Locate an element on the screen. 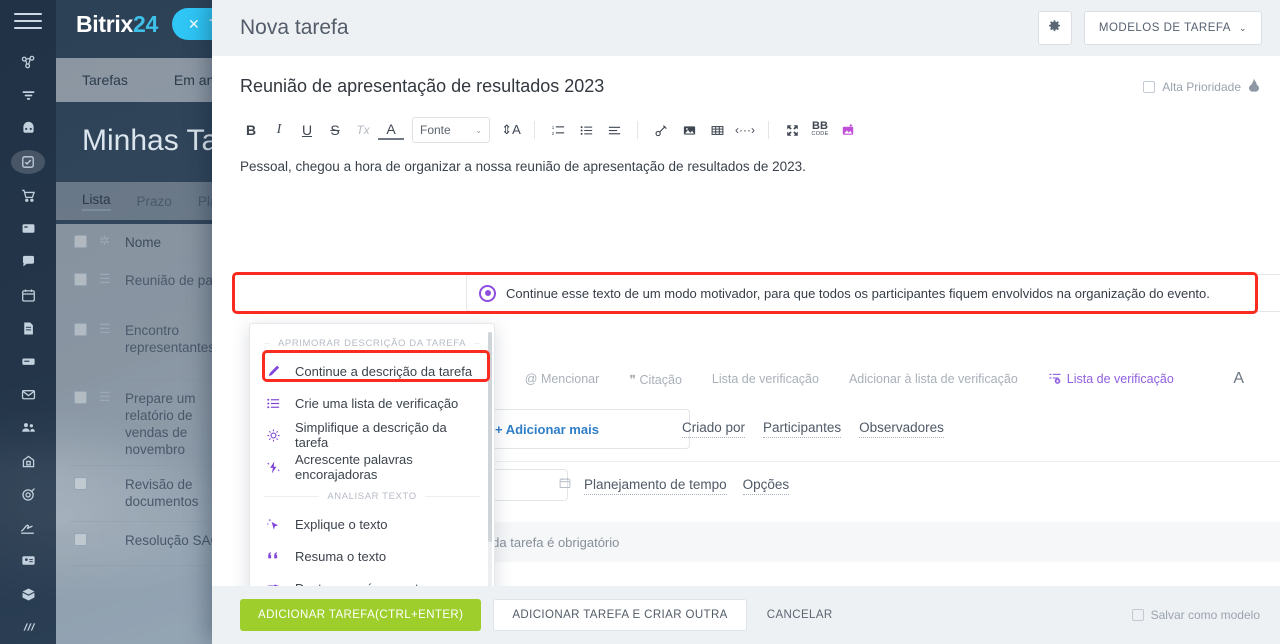 The image size is (1280, 644). dropdown-group-label: ANALISAR TEXTO is located at coordinates (372, 496).